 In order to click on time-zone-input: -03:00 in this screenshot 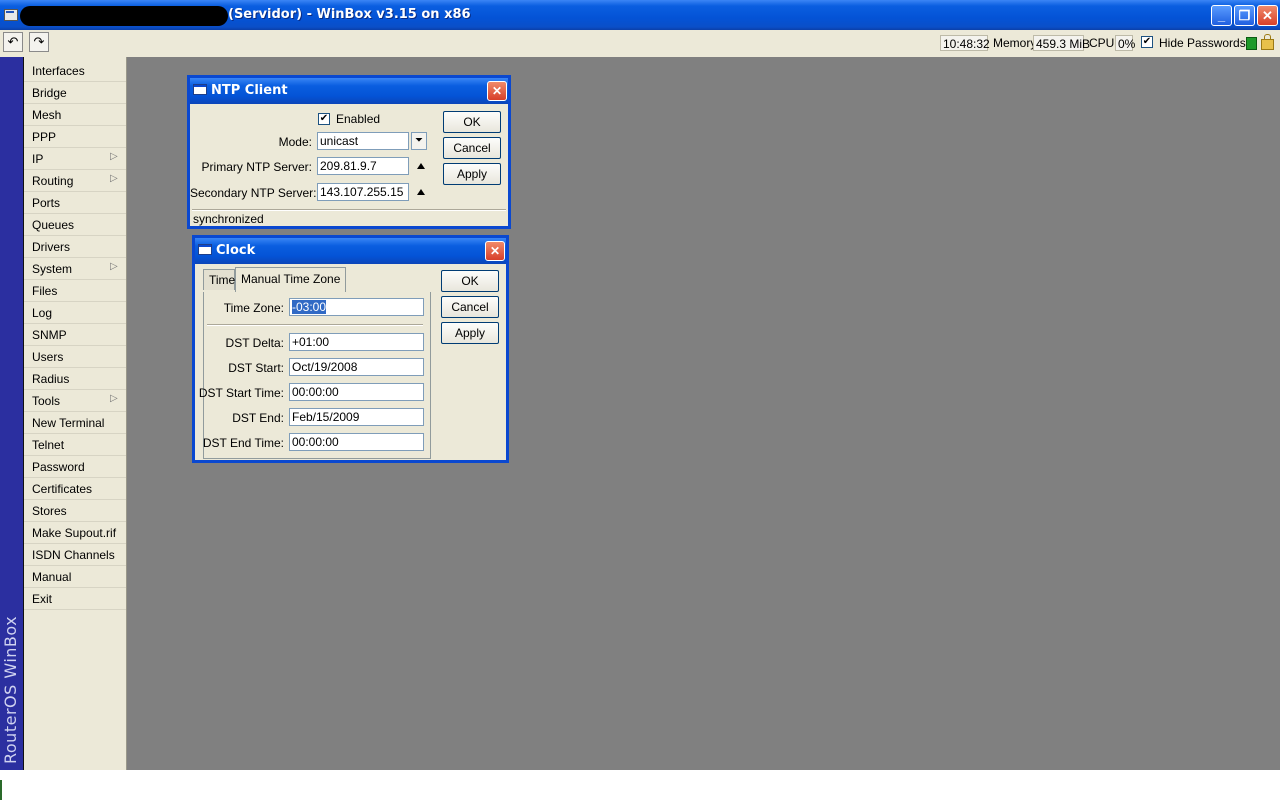, I will do `click(356, 307)`.